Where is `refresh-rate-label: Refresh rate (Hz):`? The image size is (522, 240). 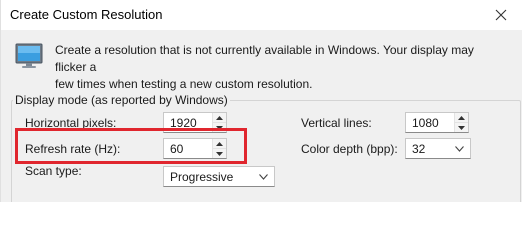 refresh-rate-label: Refresh rate (Hz): is located at coordinates (73, 149).